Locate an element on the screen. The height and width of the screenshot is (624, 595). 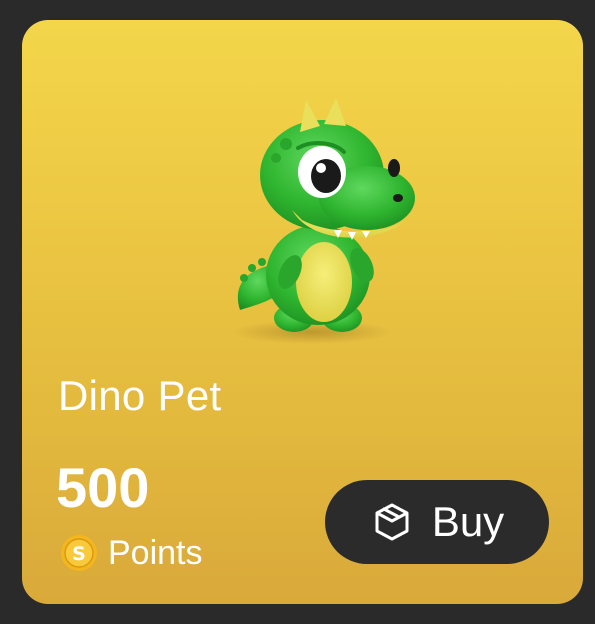
currency-row: S Points is located at coordinates (131, 553).